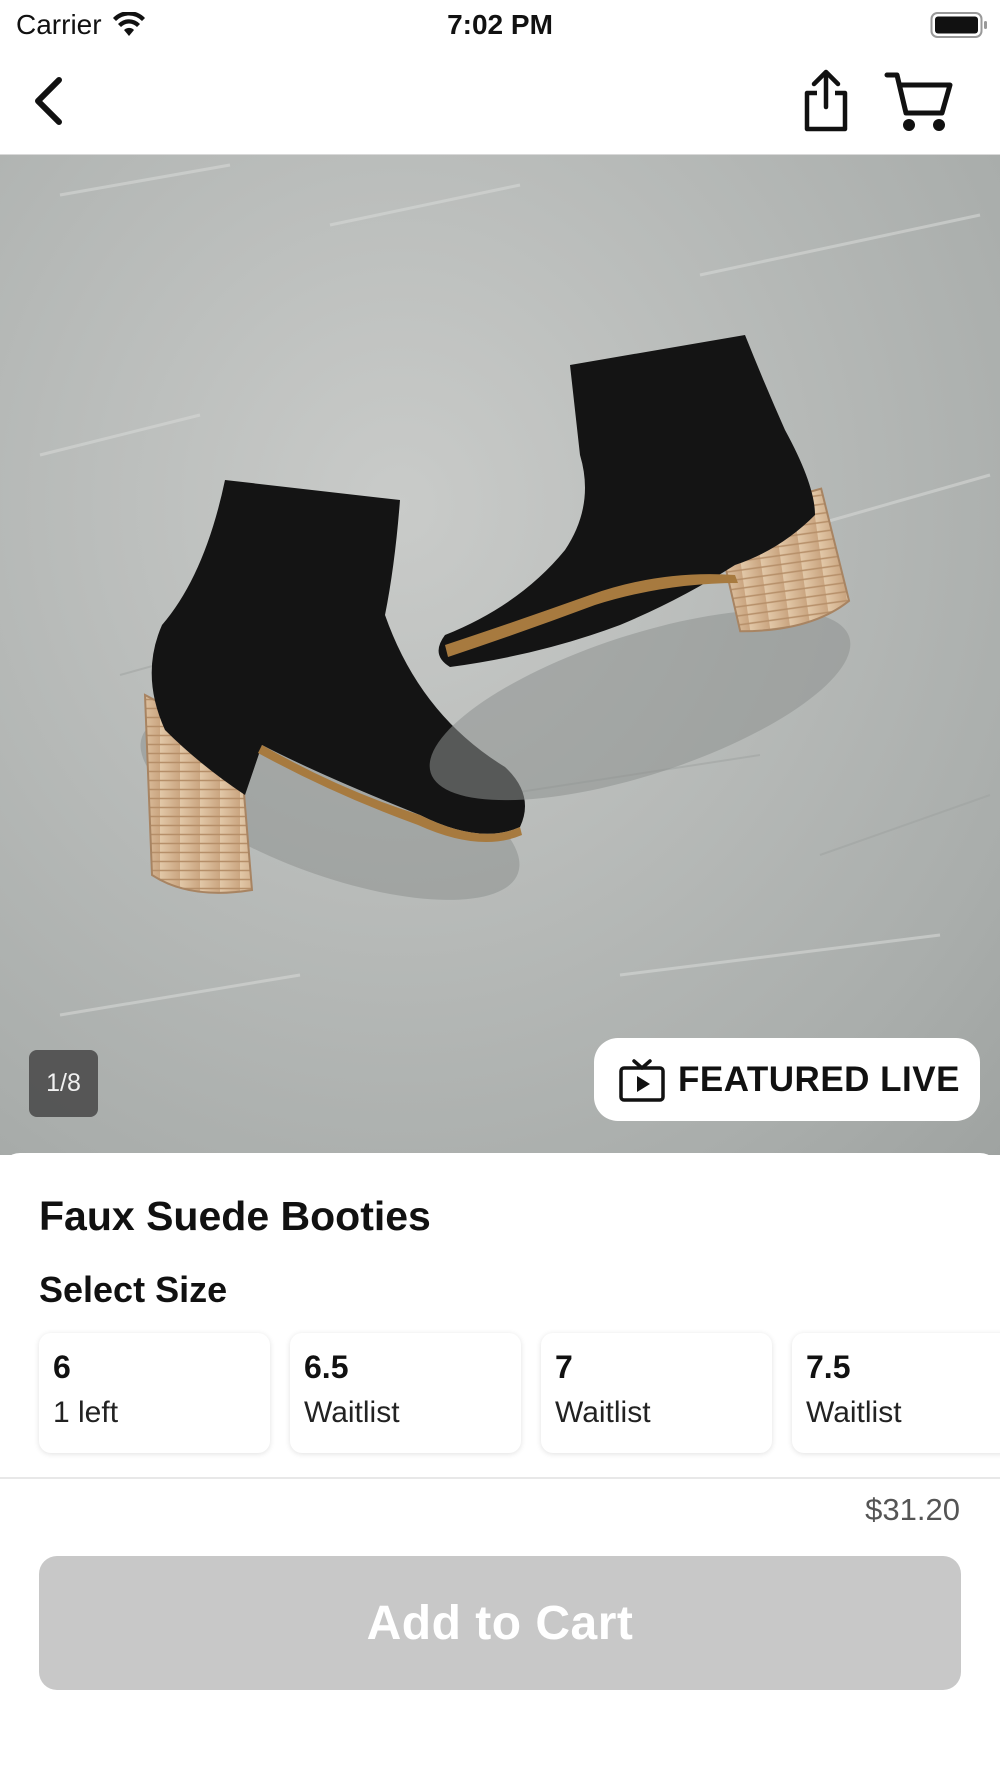 This screenshot has height=1778, width=1000. What do you see at coordinates (500, 1478) in the screenshot?
I see `divider` at bounding box center [500, 1478].